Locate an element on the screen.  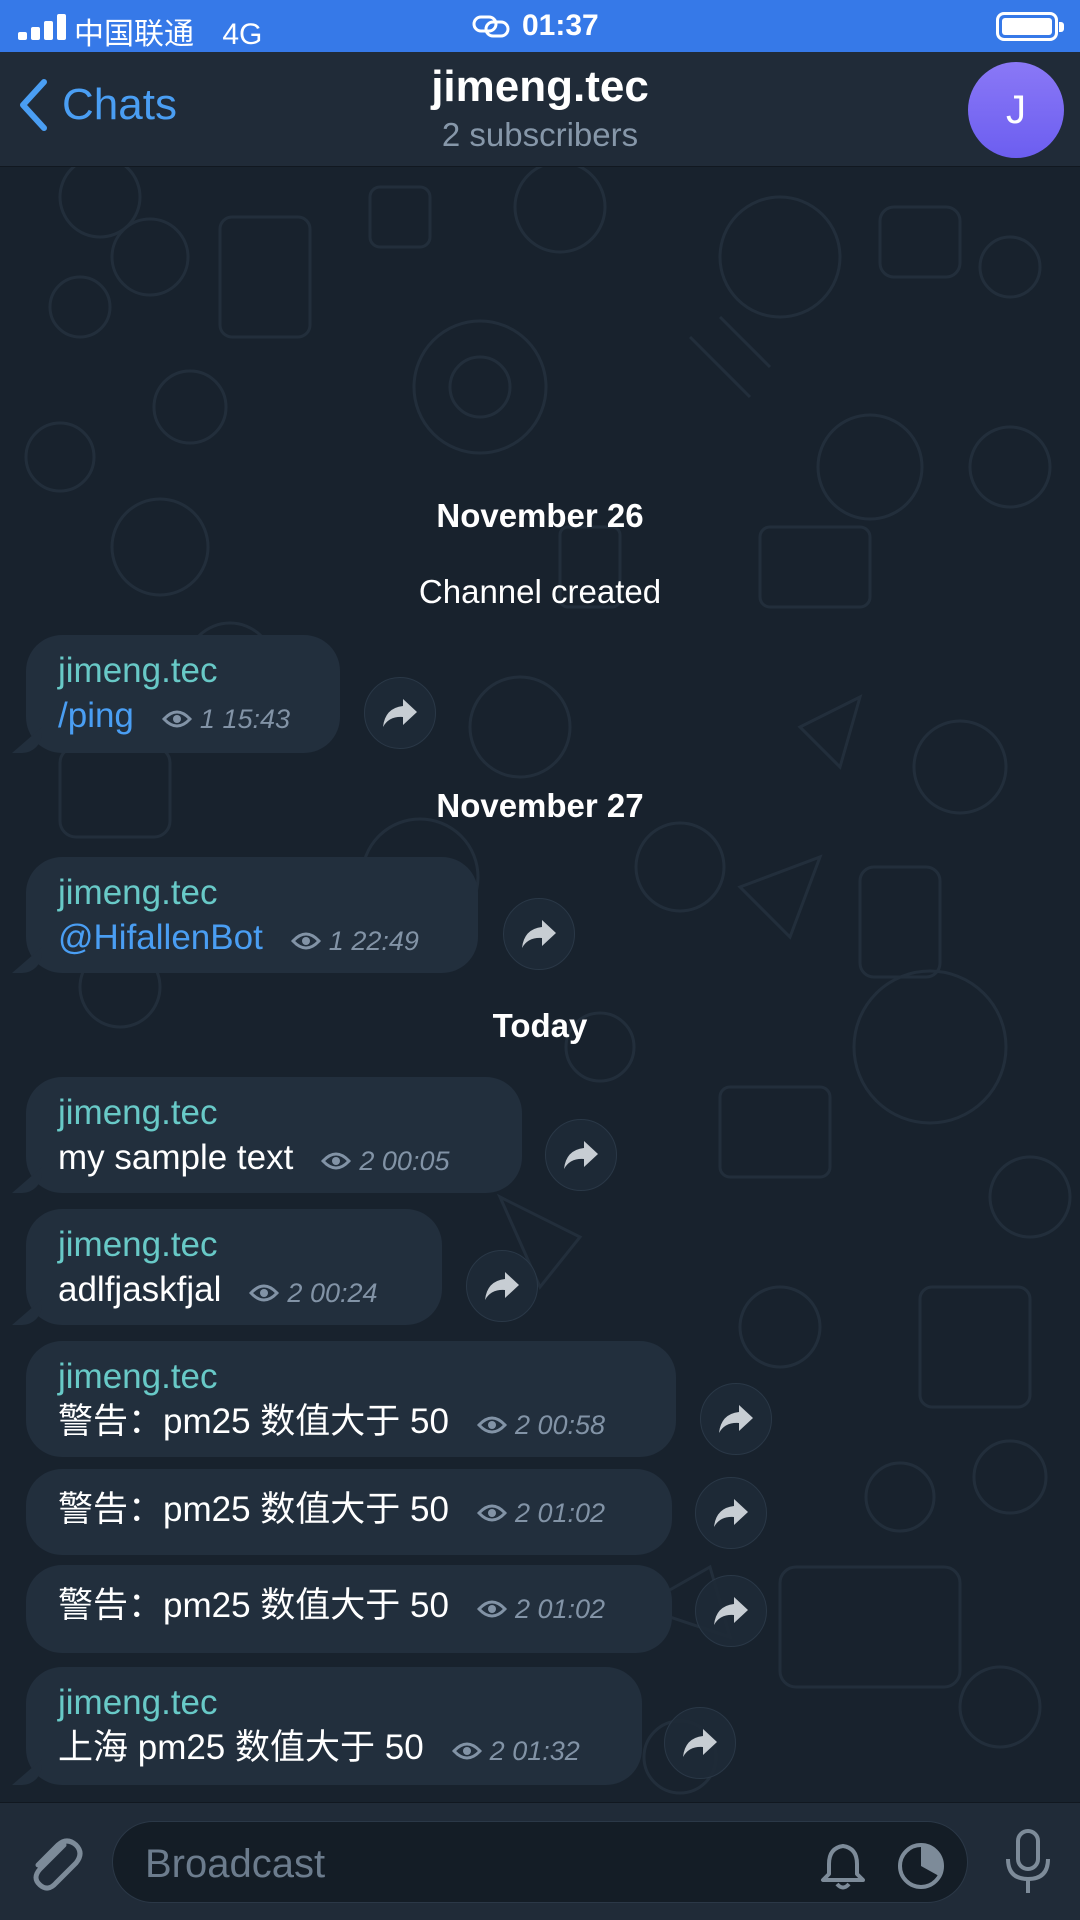
channel-info: jimeng.tec 2 subscribers is located at coordinates (540, 108).